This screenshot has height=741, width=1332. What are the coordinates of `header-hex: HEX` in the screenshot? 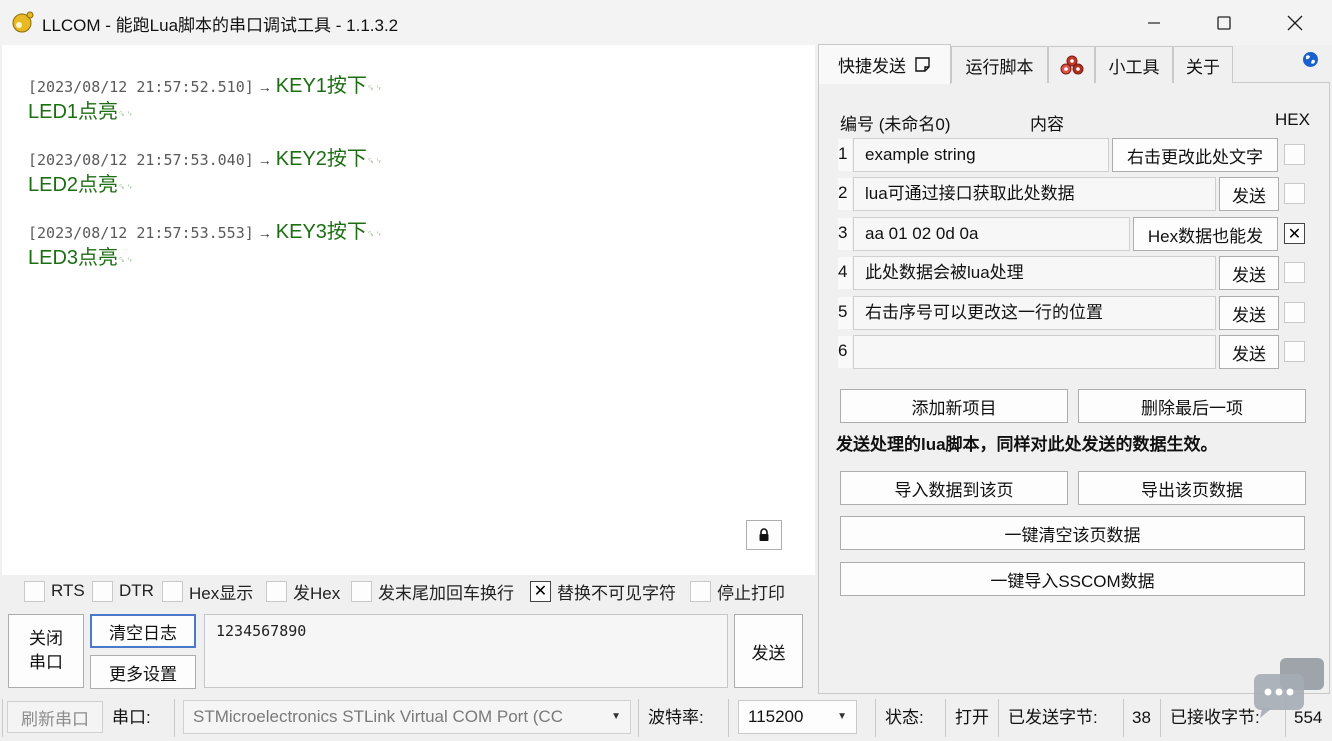 It's located at (1292, 119).